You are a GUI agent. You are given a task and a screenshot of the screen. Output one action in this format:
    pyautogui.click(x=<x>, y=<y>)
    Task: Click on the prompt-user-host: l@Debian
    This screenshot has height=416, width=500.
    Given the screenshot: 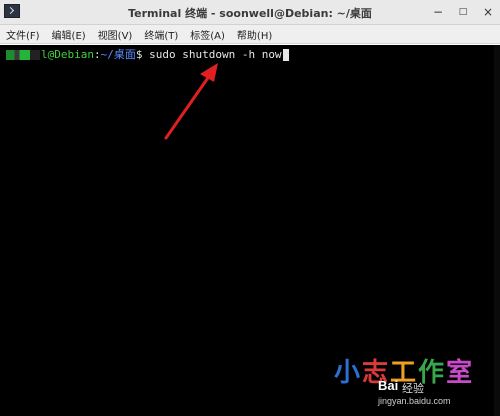 What is the action you would take?
    pyautogui.click(x=67, y=54)
    